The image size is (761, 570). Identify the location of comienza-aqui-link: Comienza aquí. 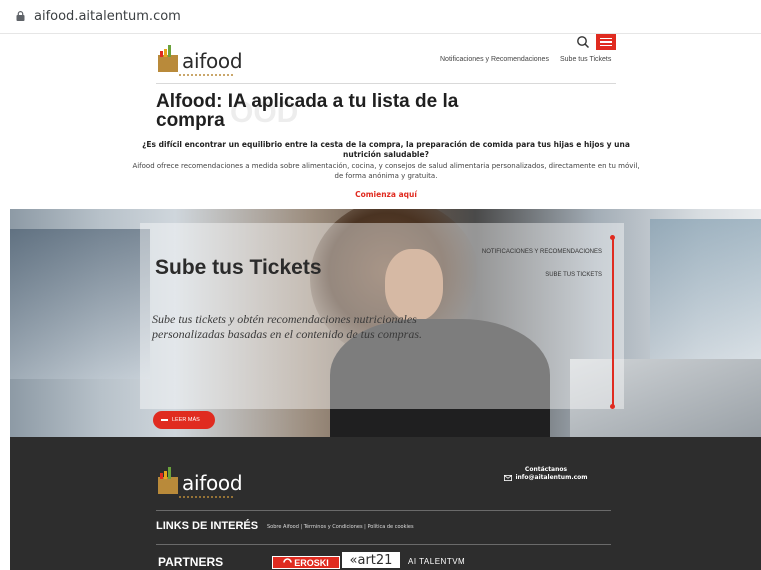
(386, 194).